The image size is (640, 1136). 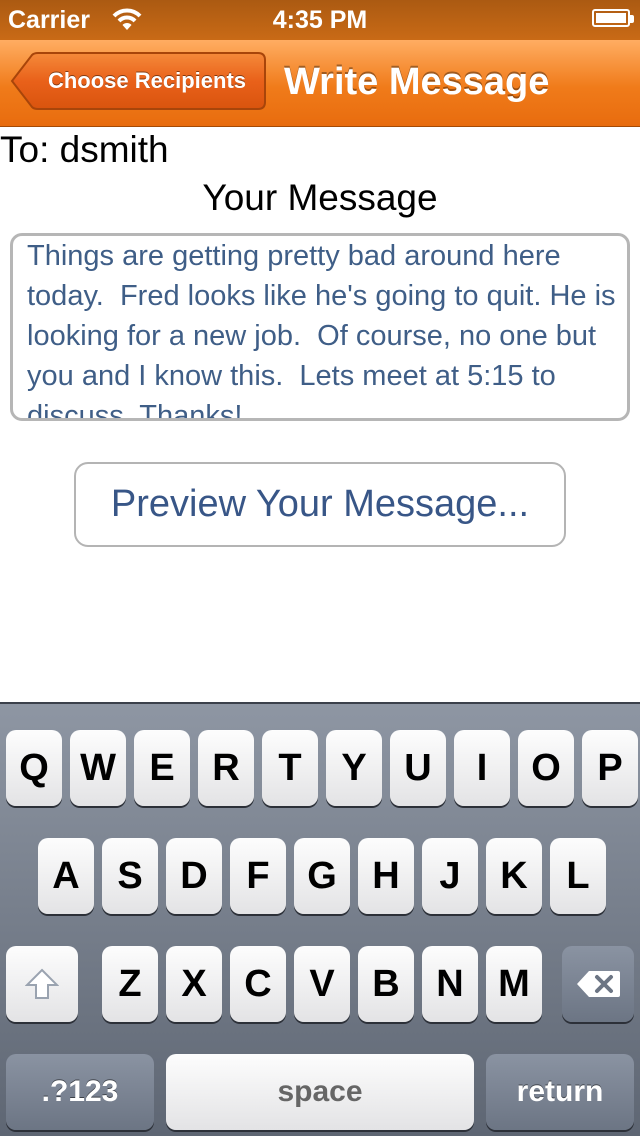 What do you see at coordinates (322, 876) in the screenshot?
I see `key-g: G` at bounding box center [322, 876].